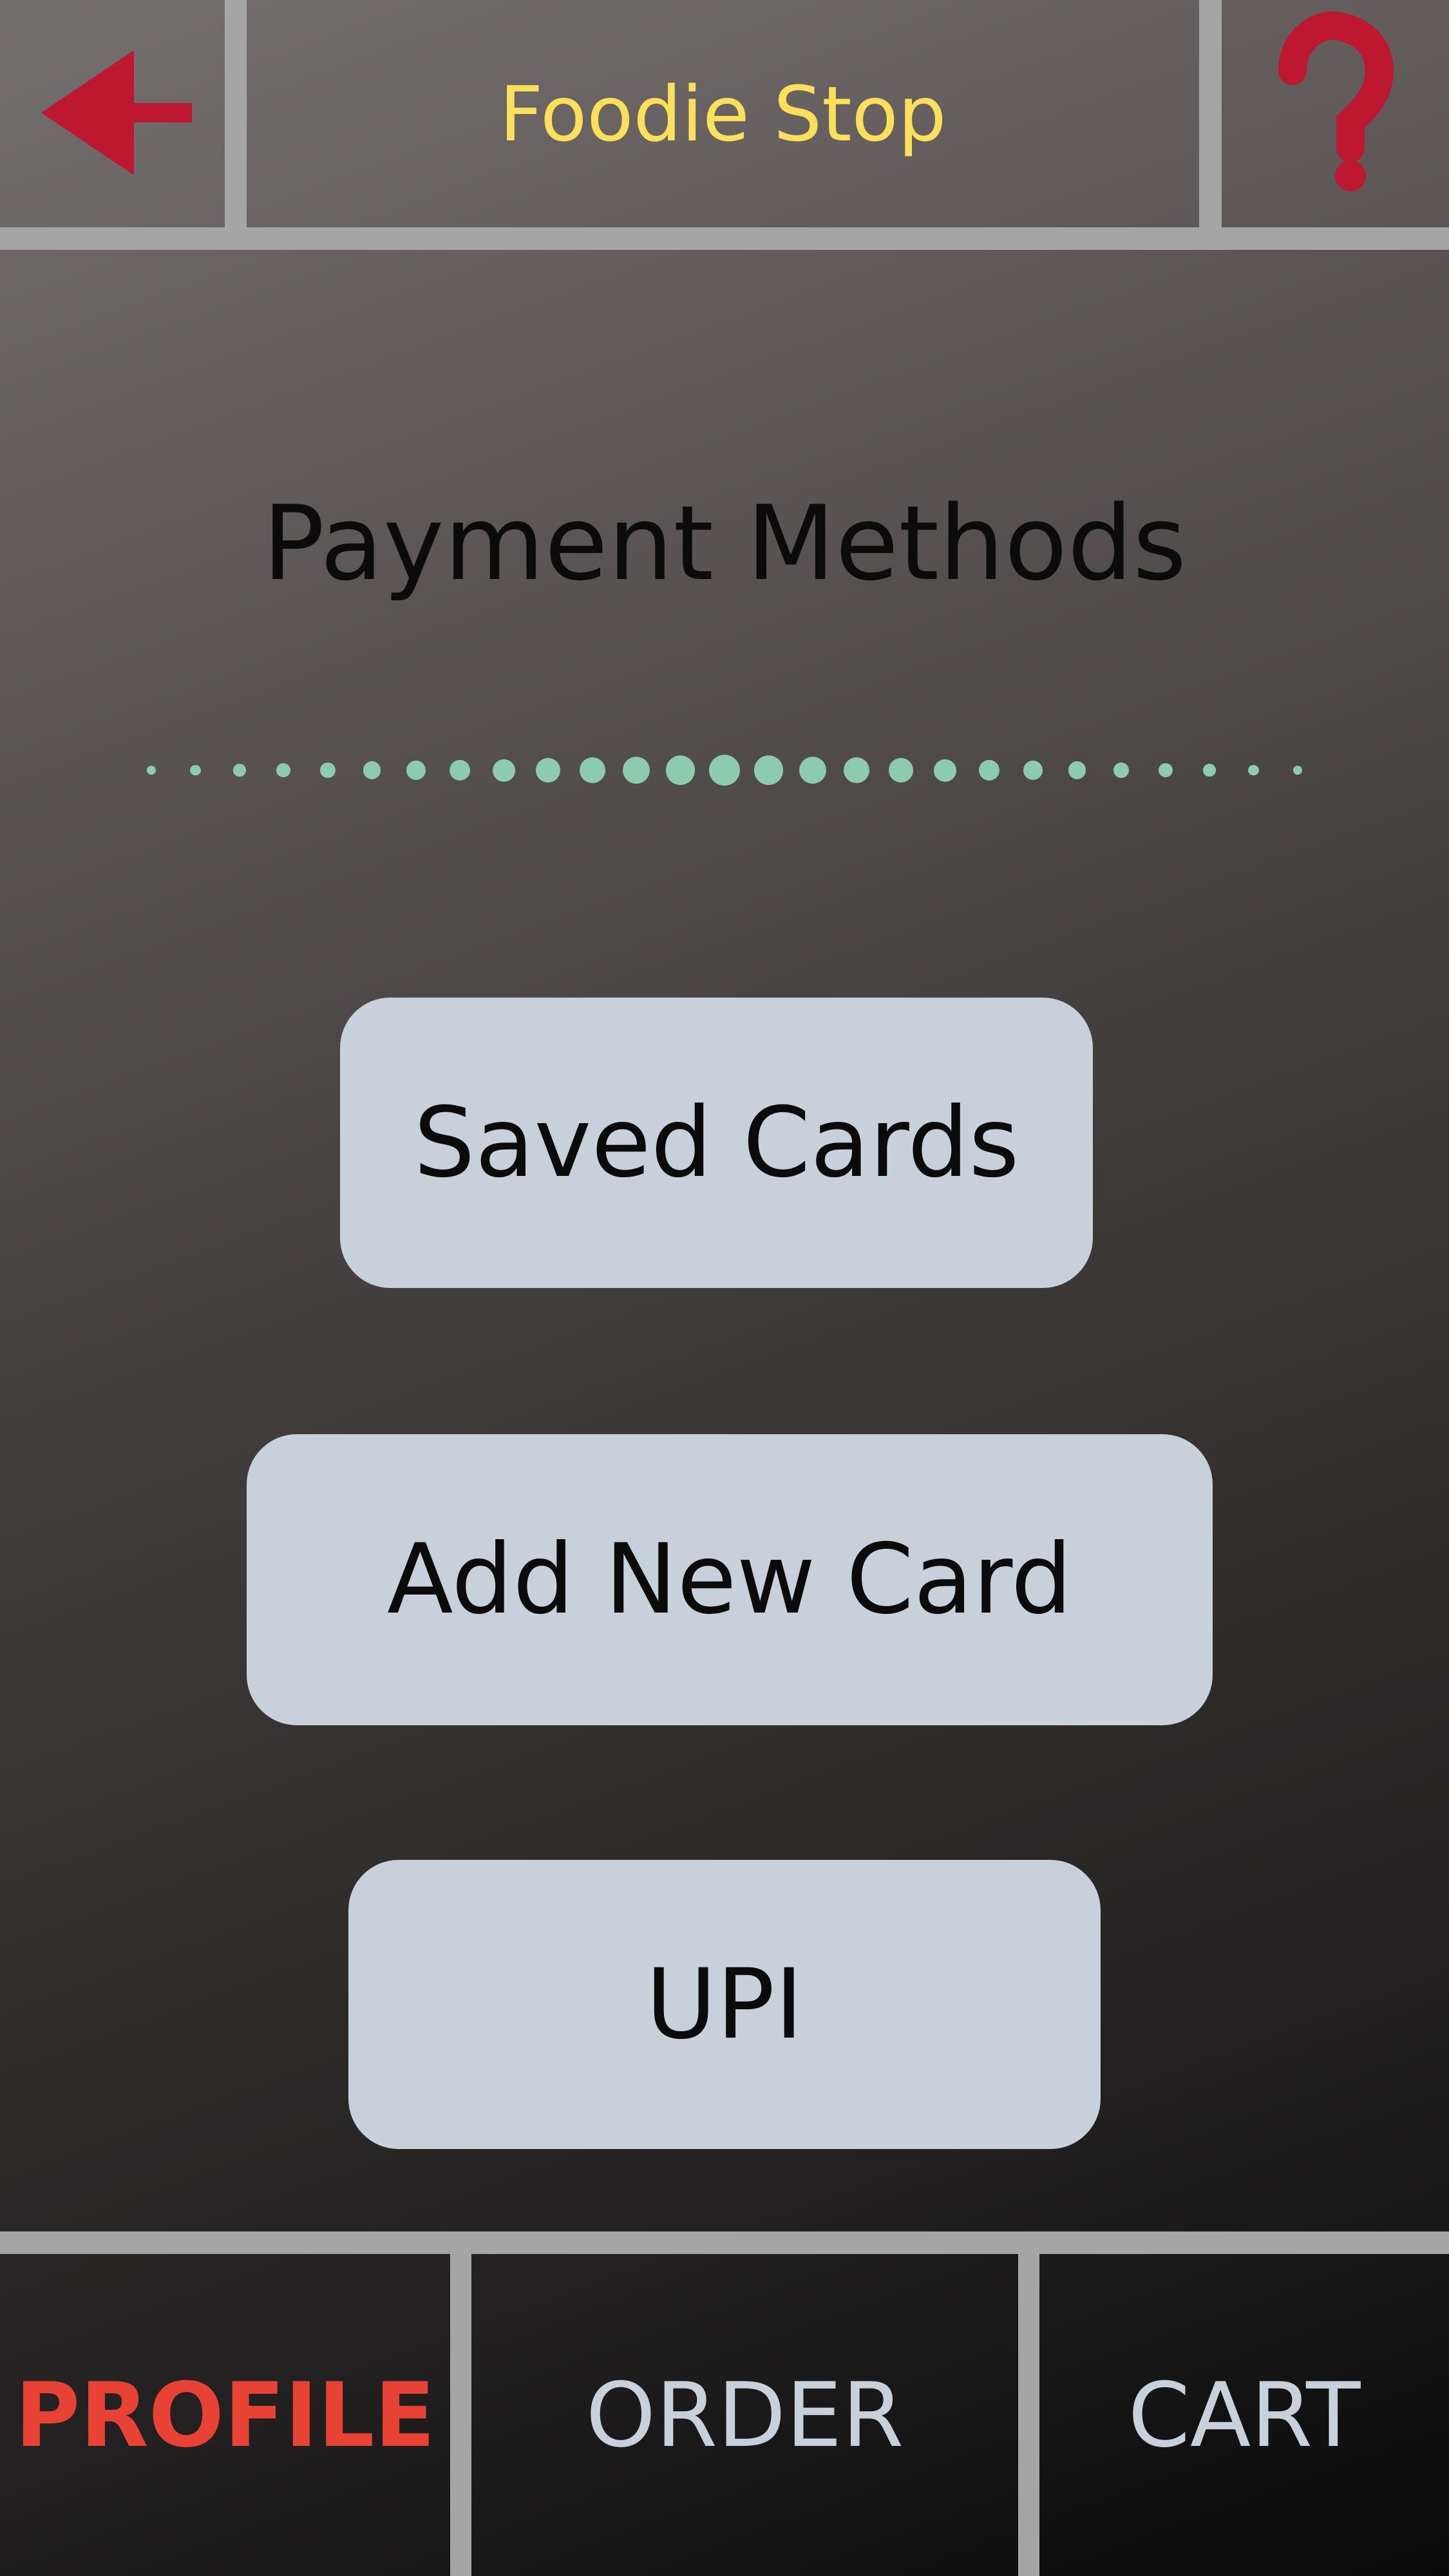  What do you see at coordinates (724, 2004) in the screenshot?
I see `upi-button: UPI` at bounding box center [724, 2004].